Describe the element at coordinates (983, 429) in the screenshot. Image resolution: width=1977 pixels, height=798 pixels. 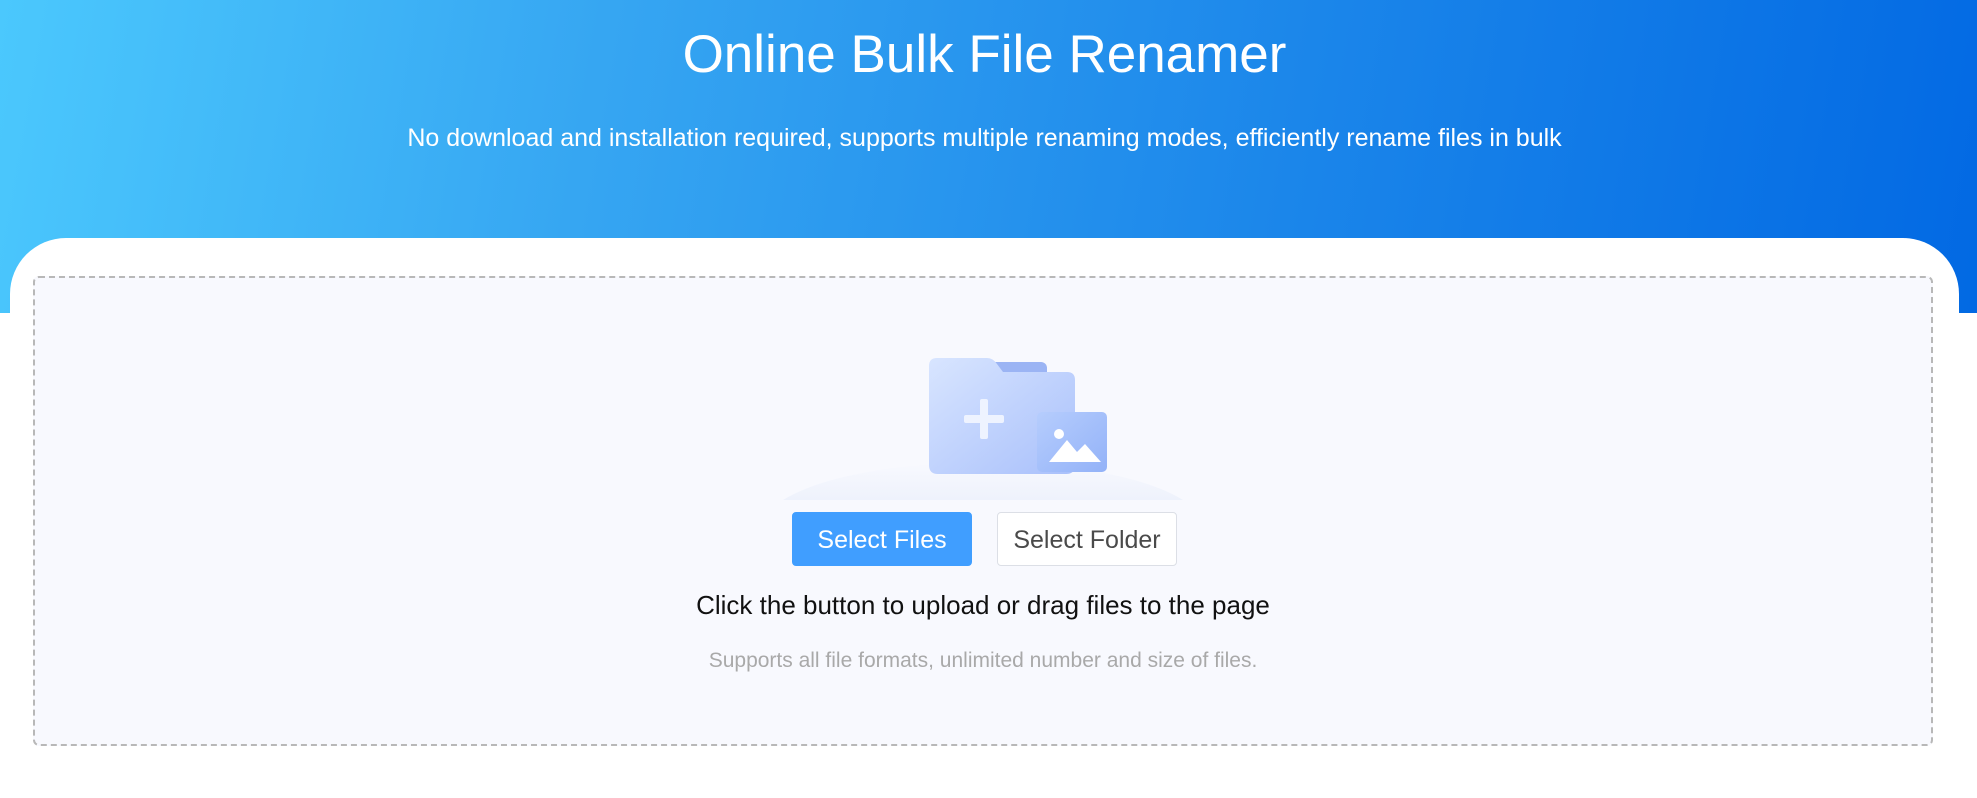
I see `folder-add-image-icon` at that location.